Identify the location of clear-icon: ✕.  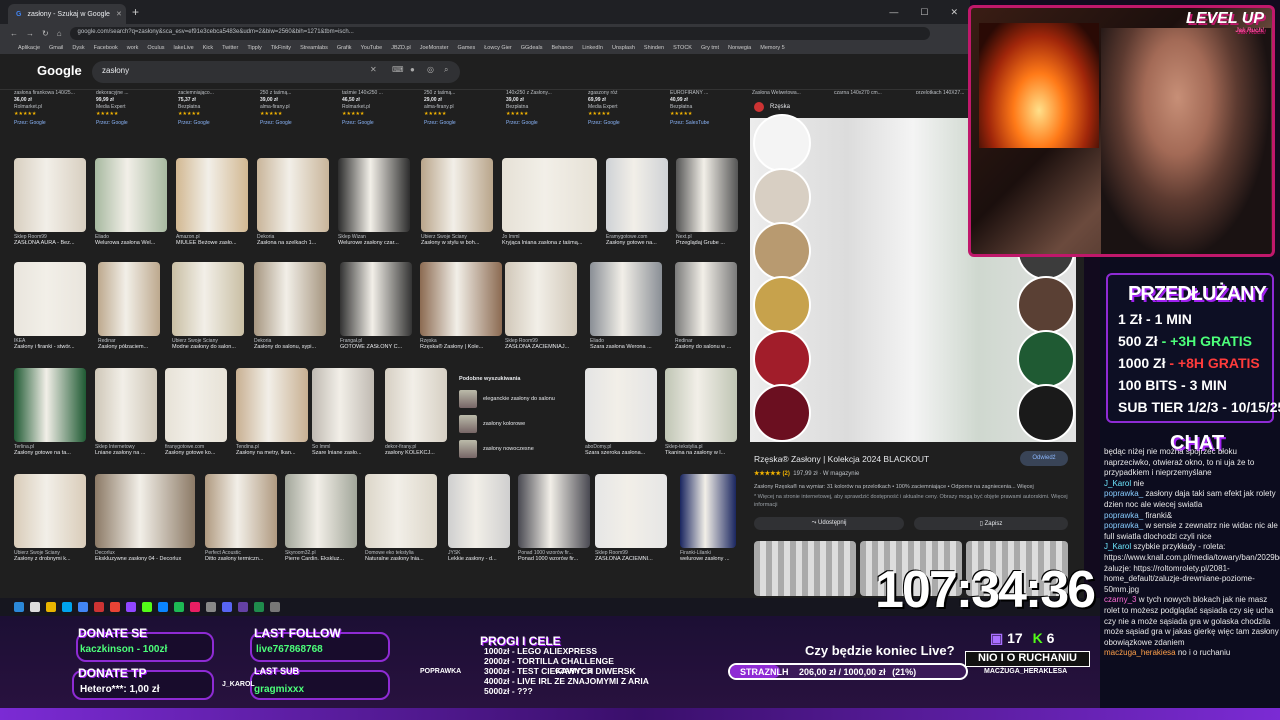
(373, 69).